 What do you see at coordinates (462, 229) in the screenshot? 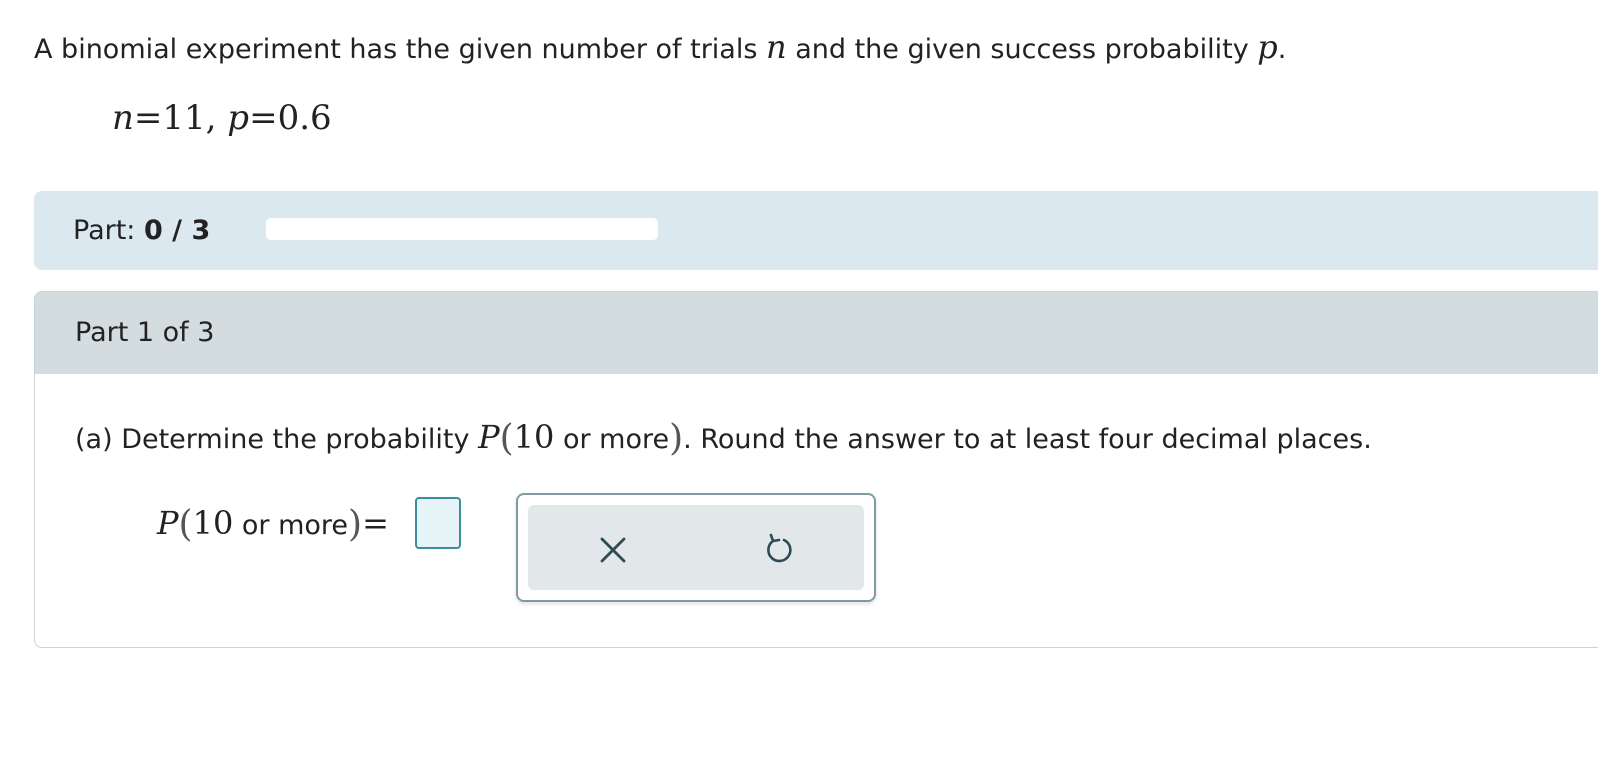
I see `progress-track` at bounding box center [462, 229].